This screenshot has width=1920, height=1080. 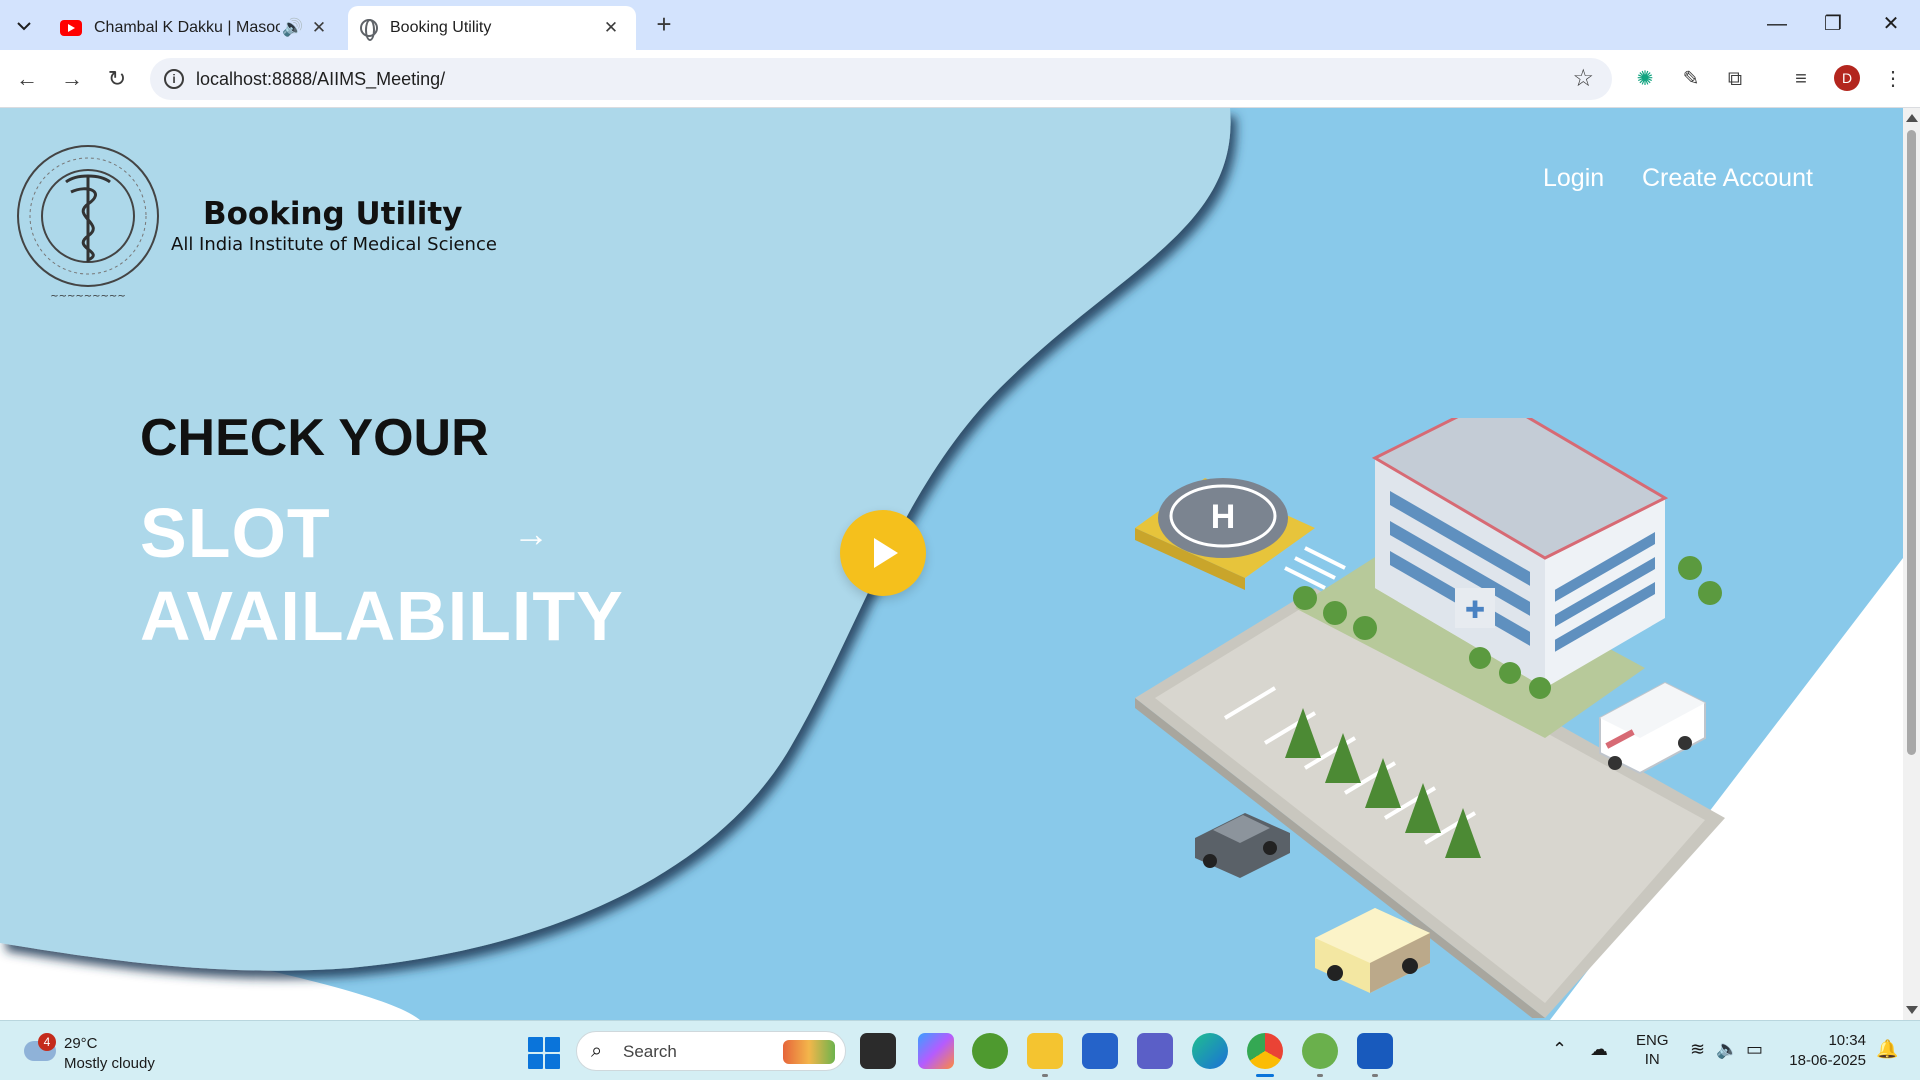 I want to click on play-video-button, so click(x=883, y=553).